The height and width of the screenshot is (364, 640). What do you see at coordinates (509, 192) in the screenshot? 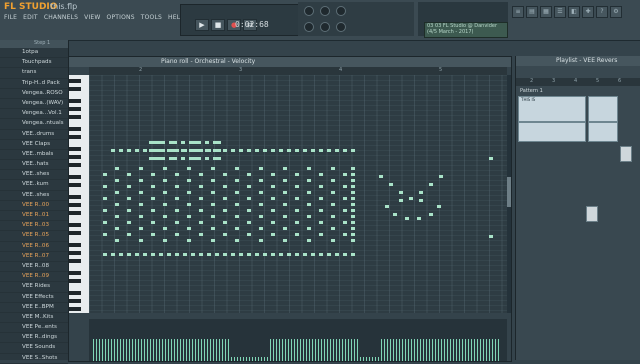
I see `scrollbar-thumb` at bounding box center [509, 192].